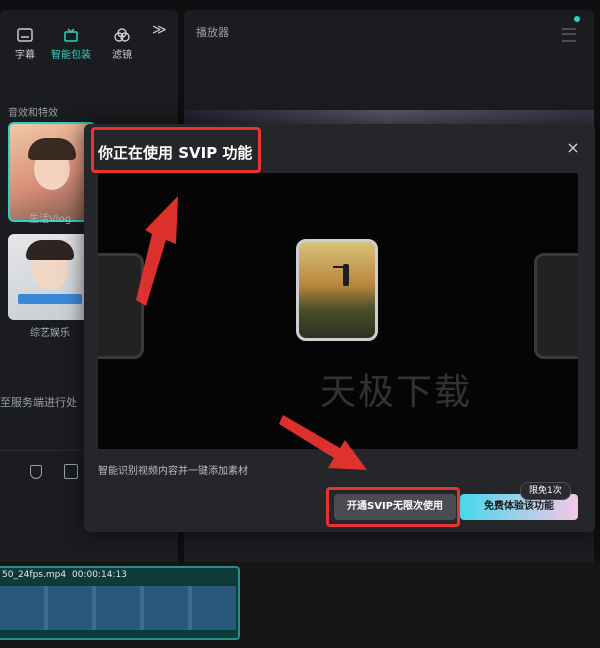 The image size is (600, 648). Describe the element at coordinates (157, 251) in the screenshot. I see `arrow-to-title` at that location.